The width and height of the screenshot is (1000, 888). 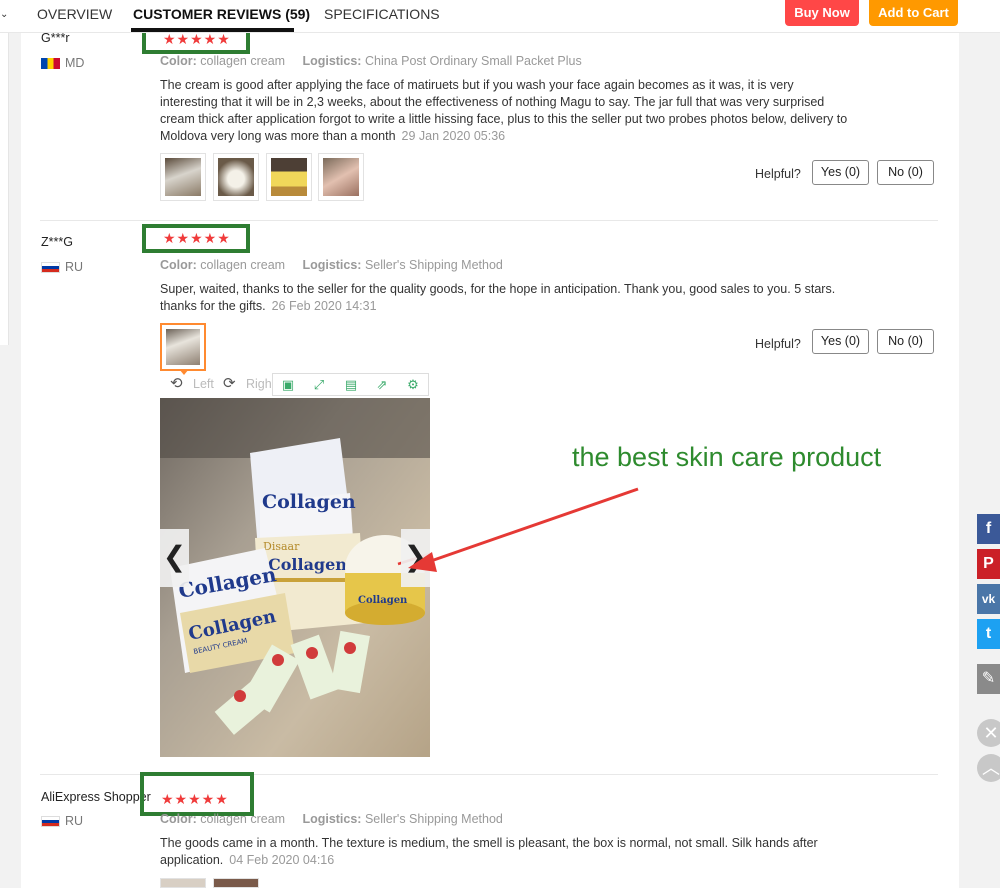 What do you see at coordinates (96, 797) in the screenshot?
I see `reviewer-name: AliExpress Shopper` at bounding box center [96, 797].